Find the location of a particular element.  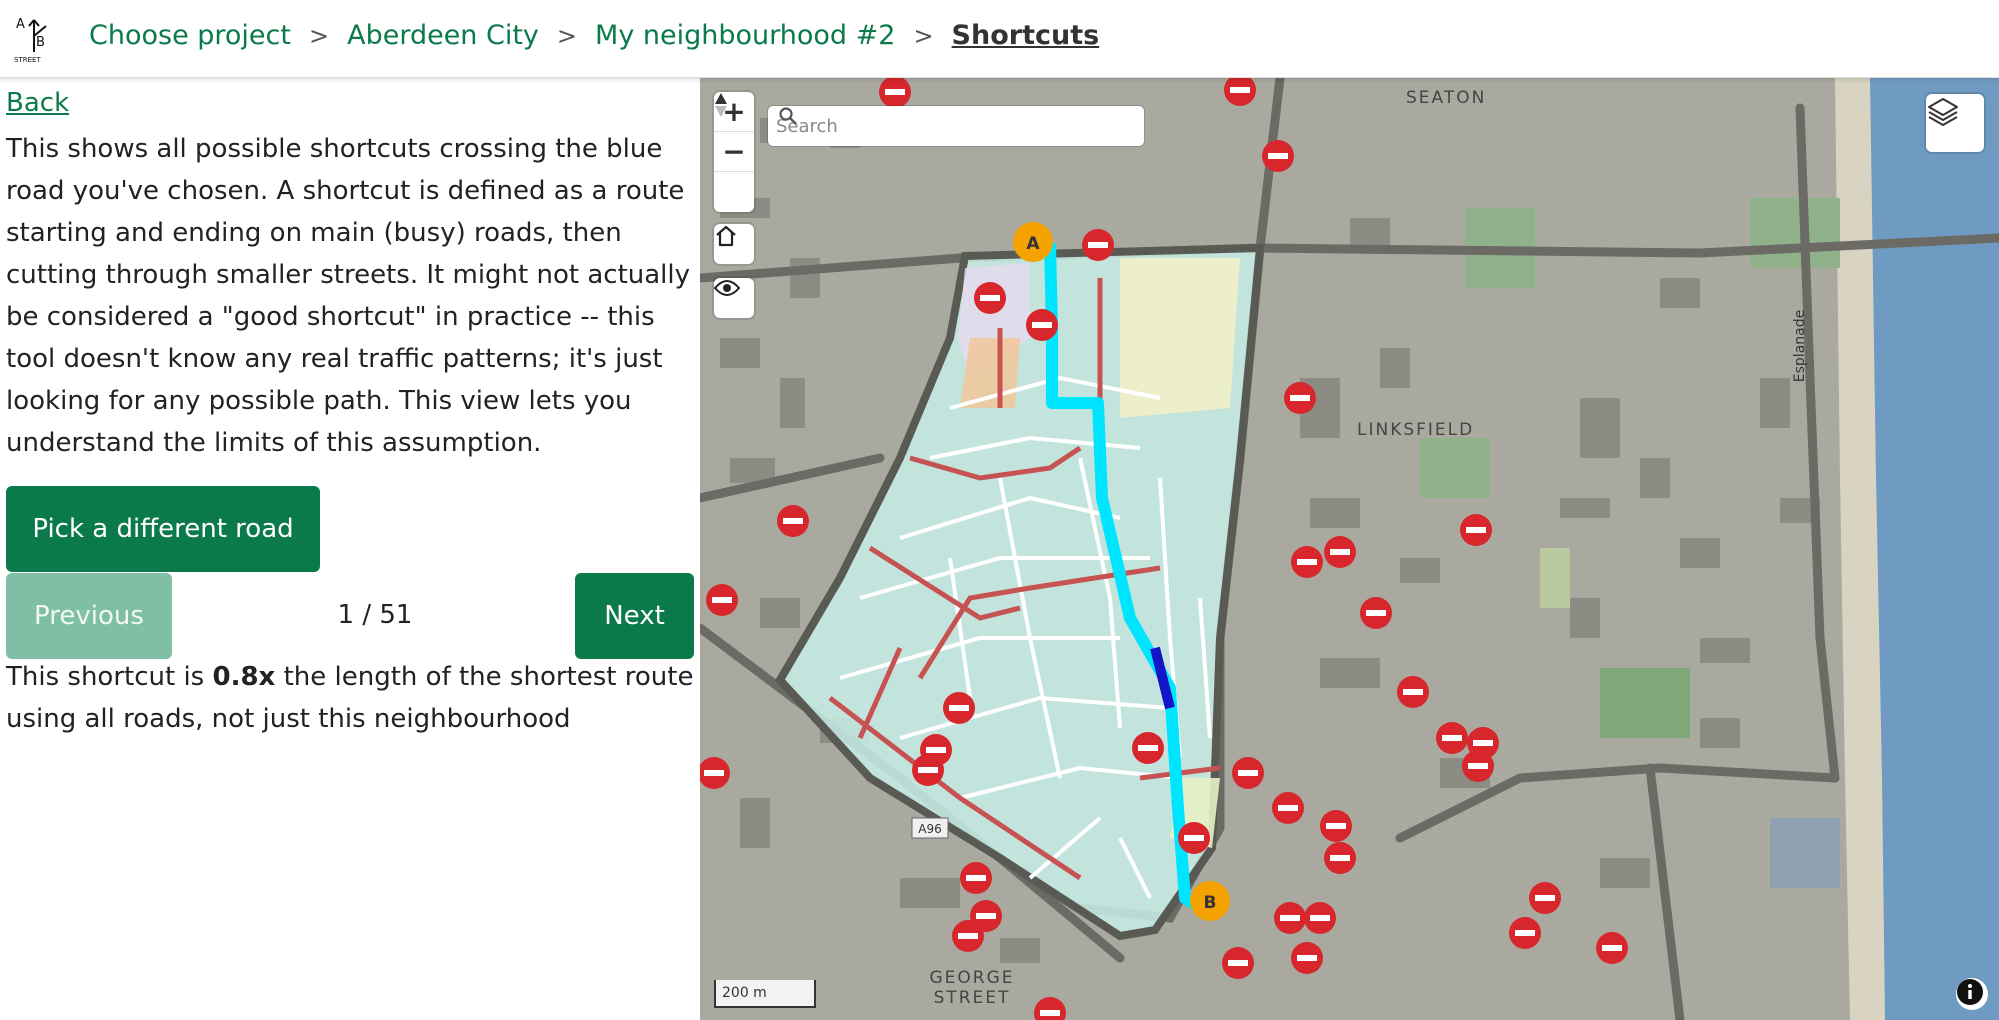

next-button: Next is located at coordinates (634, 616).